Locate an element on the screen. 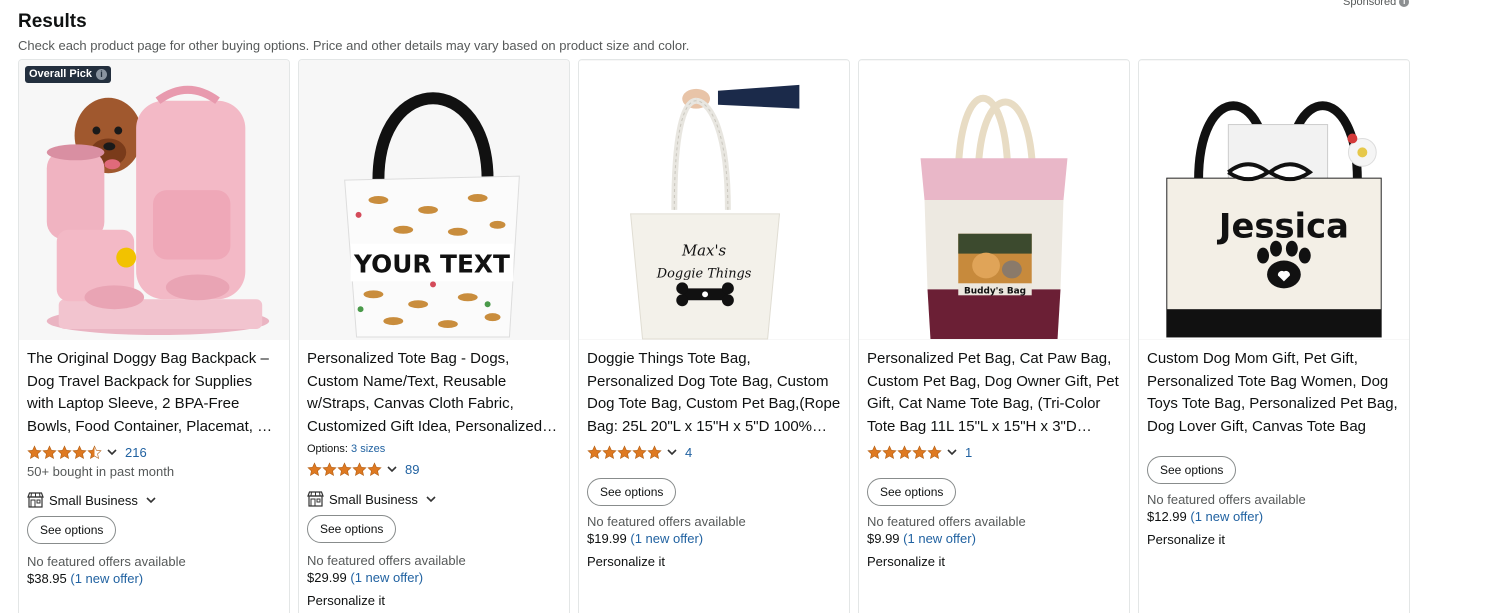 Image resolution: width=1502 pixels, height=613 pixels. price: $12.99 is located at coordinates (1167, 517).